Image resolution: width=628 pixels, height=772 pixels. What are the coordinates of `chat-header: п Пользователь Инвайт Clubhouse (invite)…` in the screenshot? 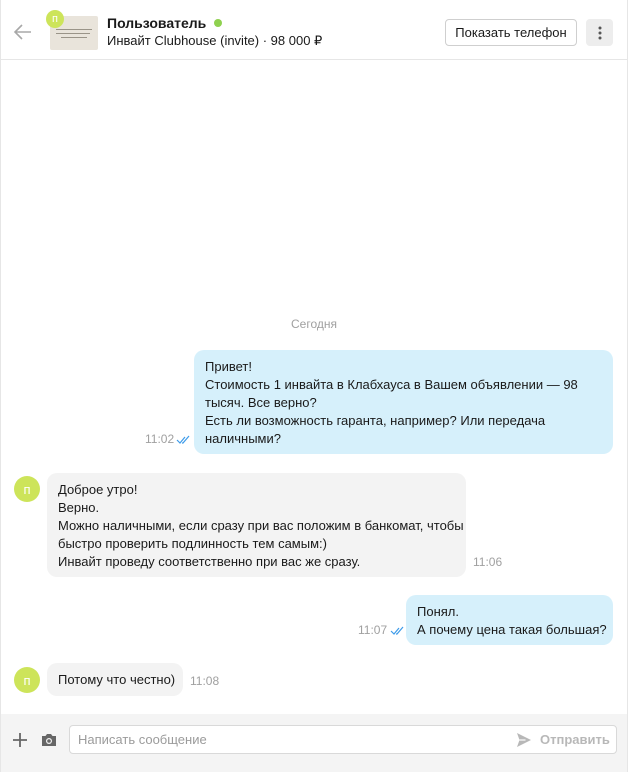 It's located at (314, 30).